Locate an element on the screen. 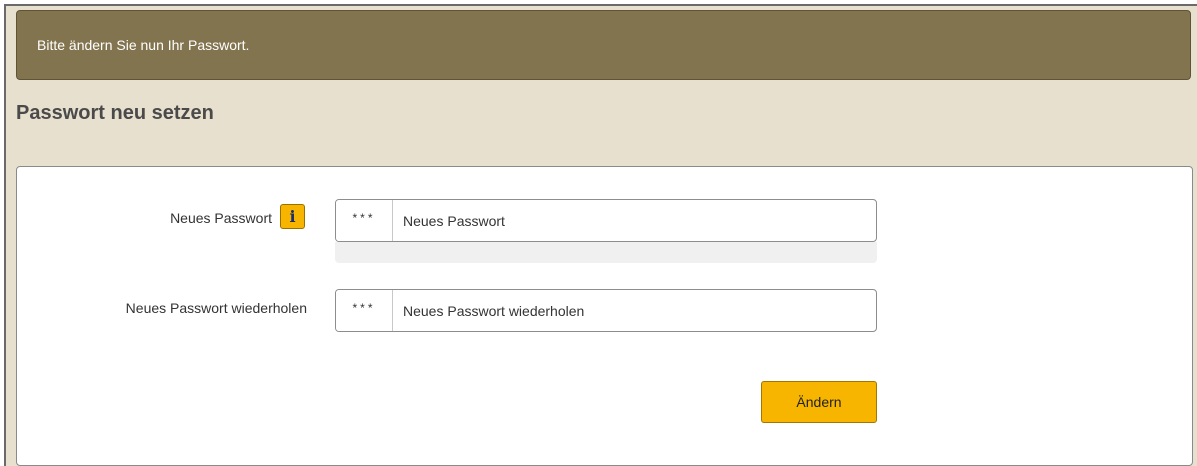 Image resolution: width=1197 pixels, height=466 pixels. password-change-notice: Bitte ändern Sie nun Ihr Passwort. is located at coordinates (603, 45).